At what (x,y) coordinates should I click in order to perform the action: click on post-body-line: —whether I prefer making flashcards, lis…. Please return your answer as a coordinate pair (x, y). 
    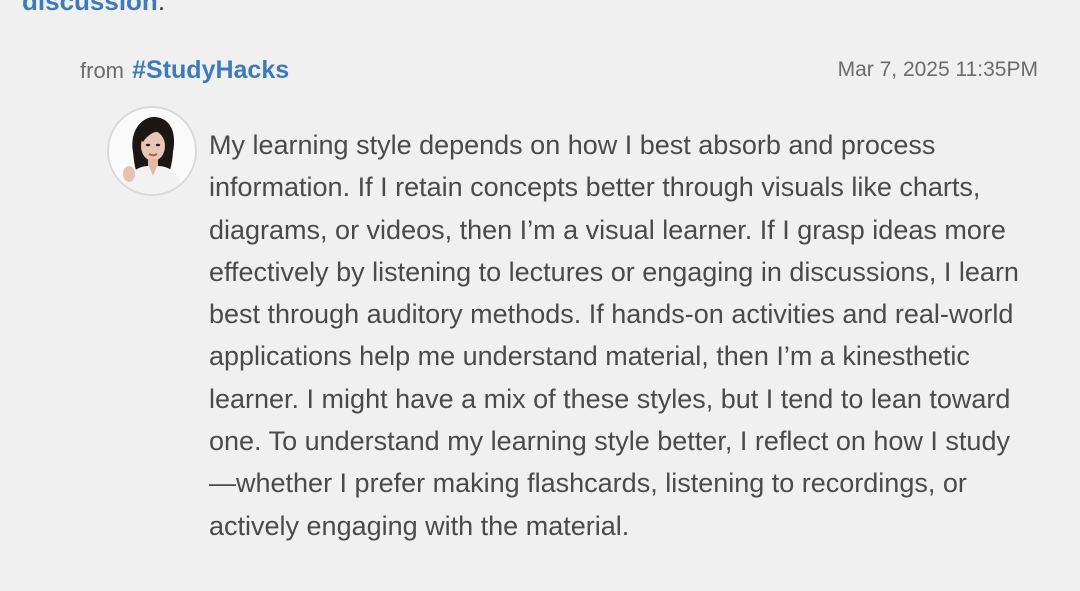
    Looking at the image, I should click on (588, 483).